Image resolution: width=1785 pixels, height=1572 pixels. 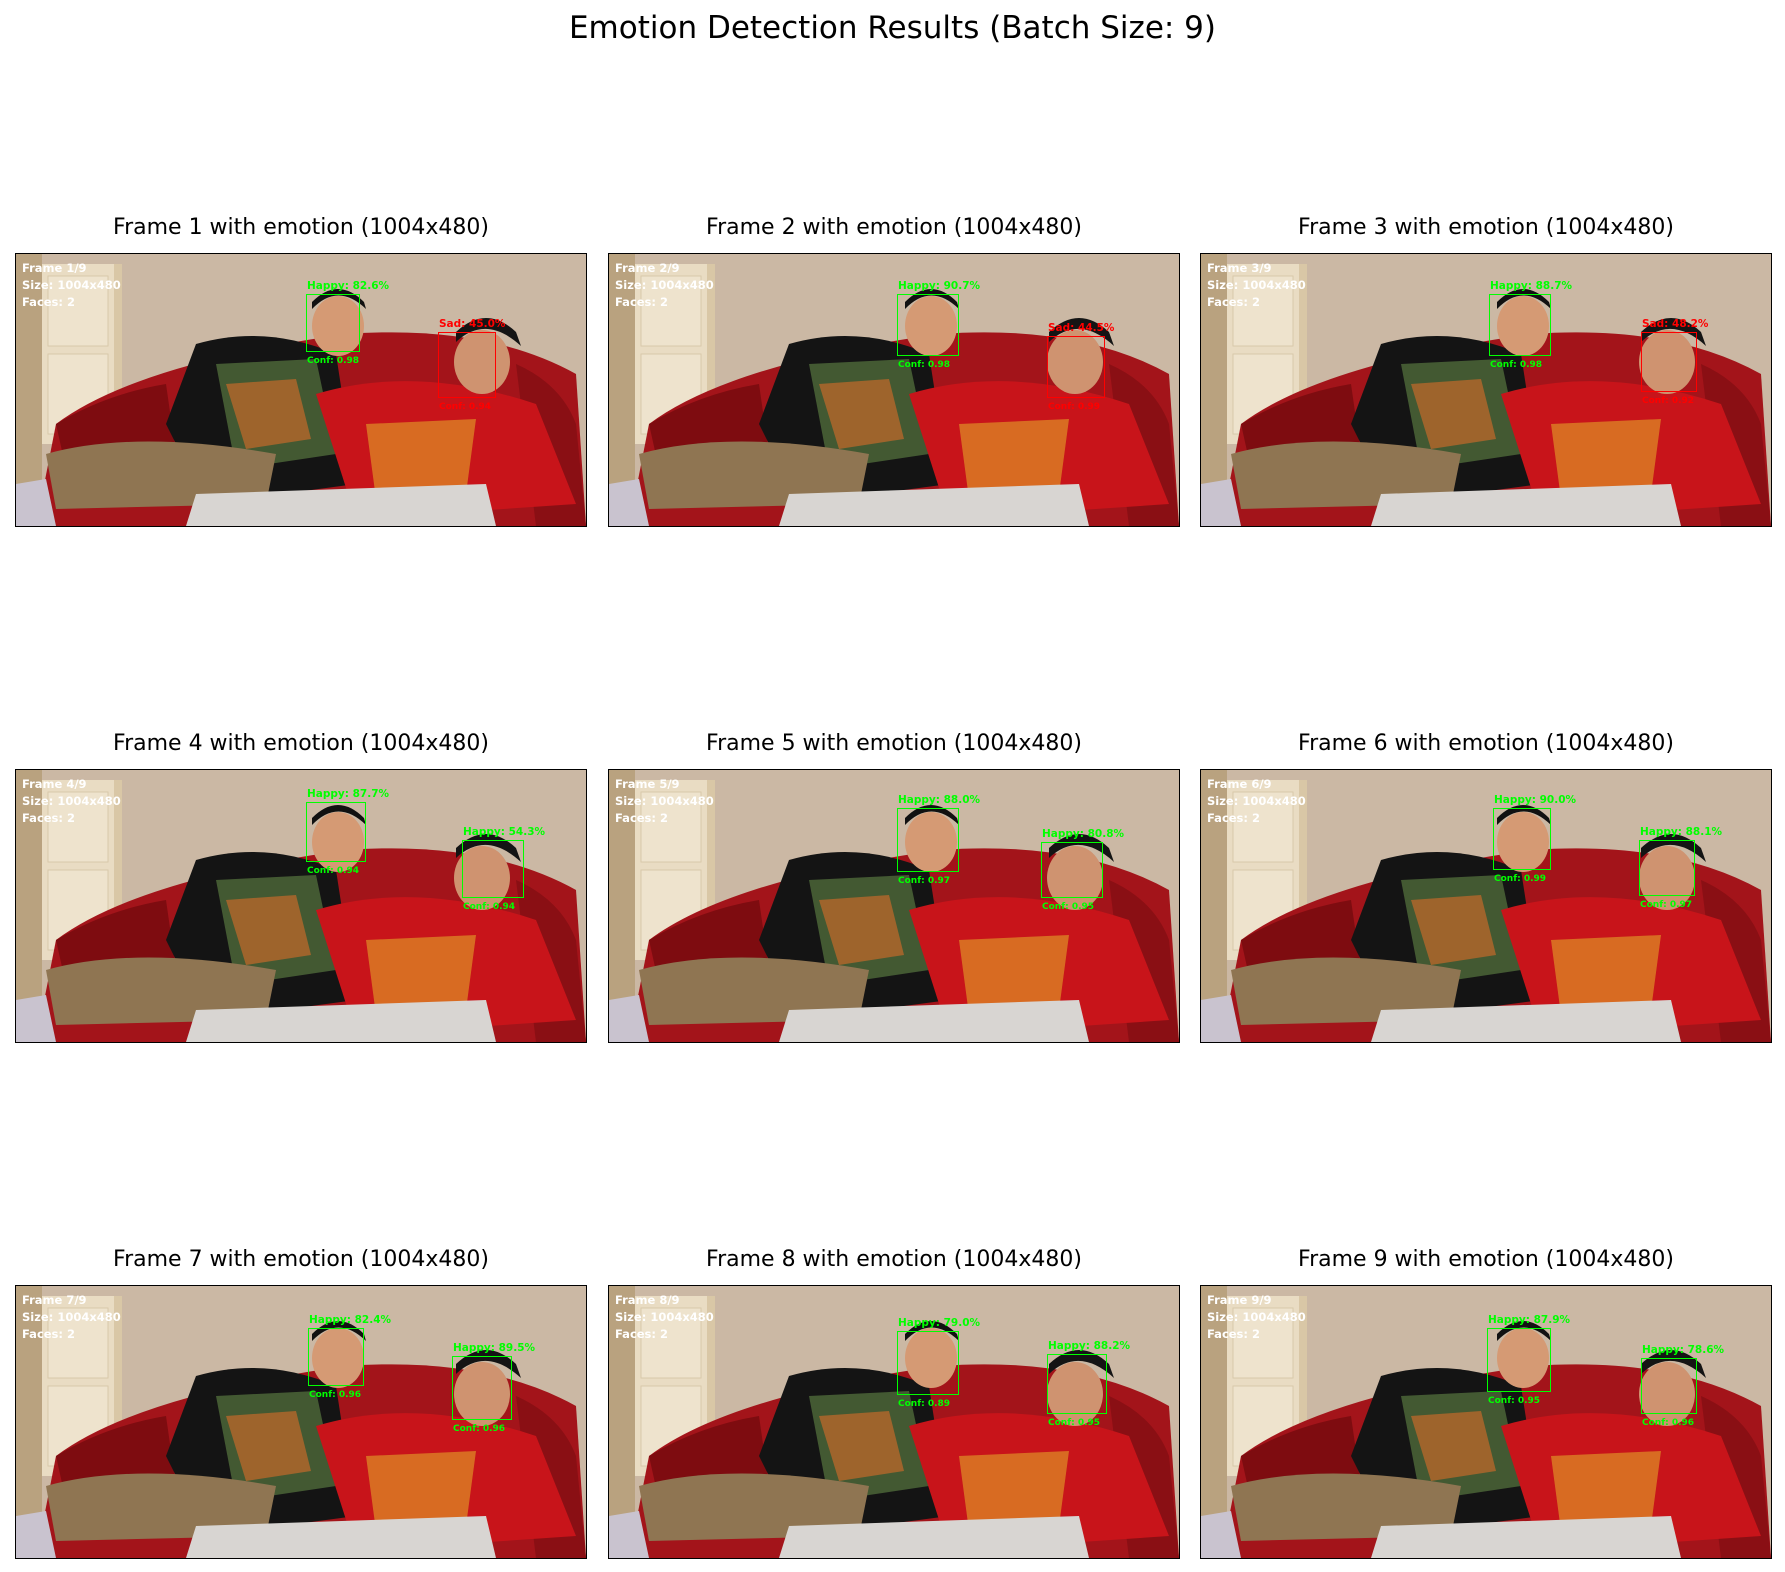 I want to click on face-detection-box: Happy: 87.9% Conf: 0.95, so click(x=1528, y=1360).